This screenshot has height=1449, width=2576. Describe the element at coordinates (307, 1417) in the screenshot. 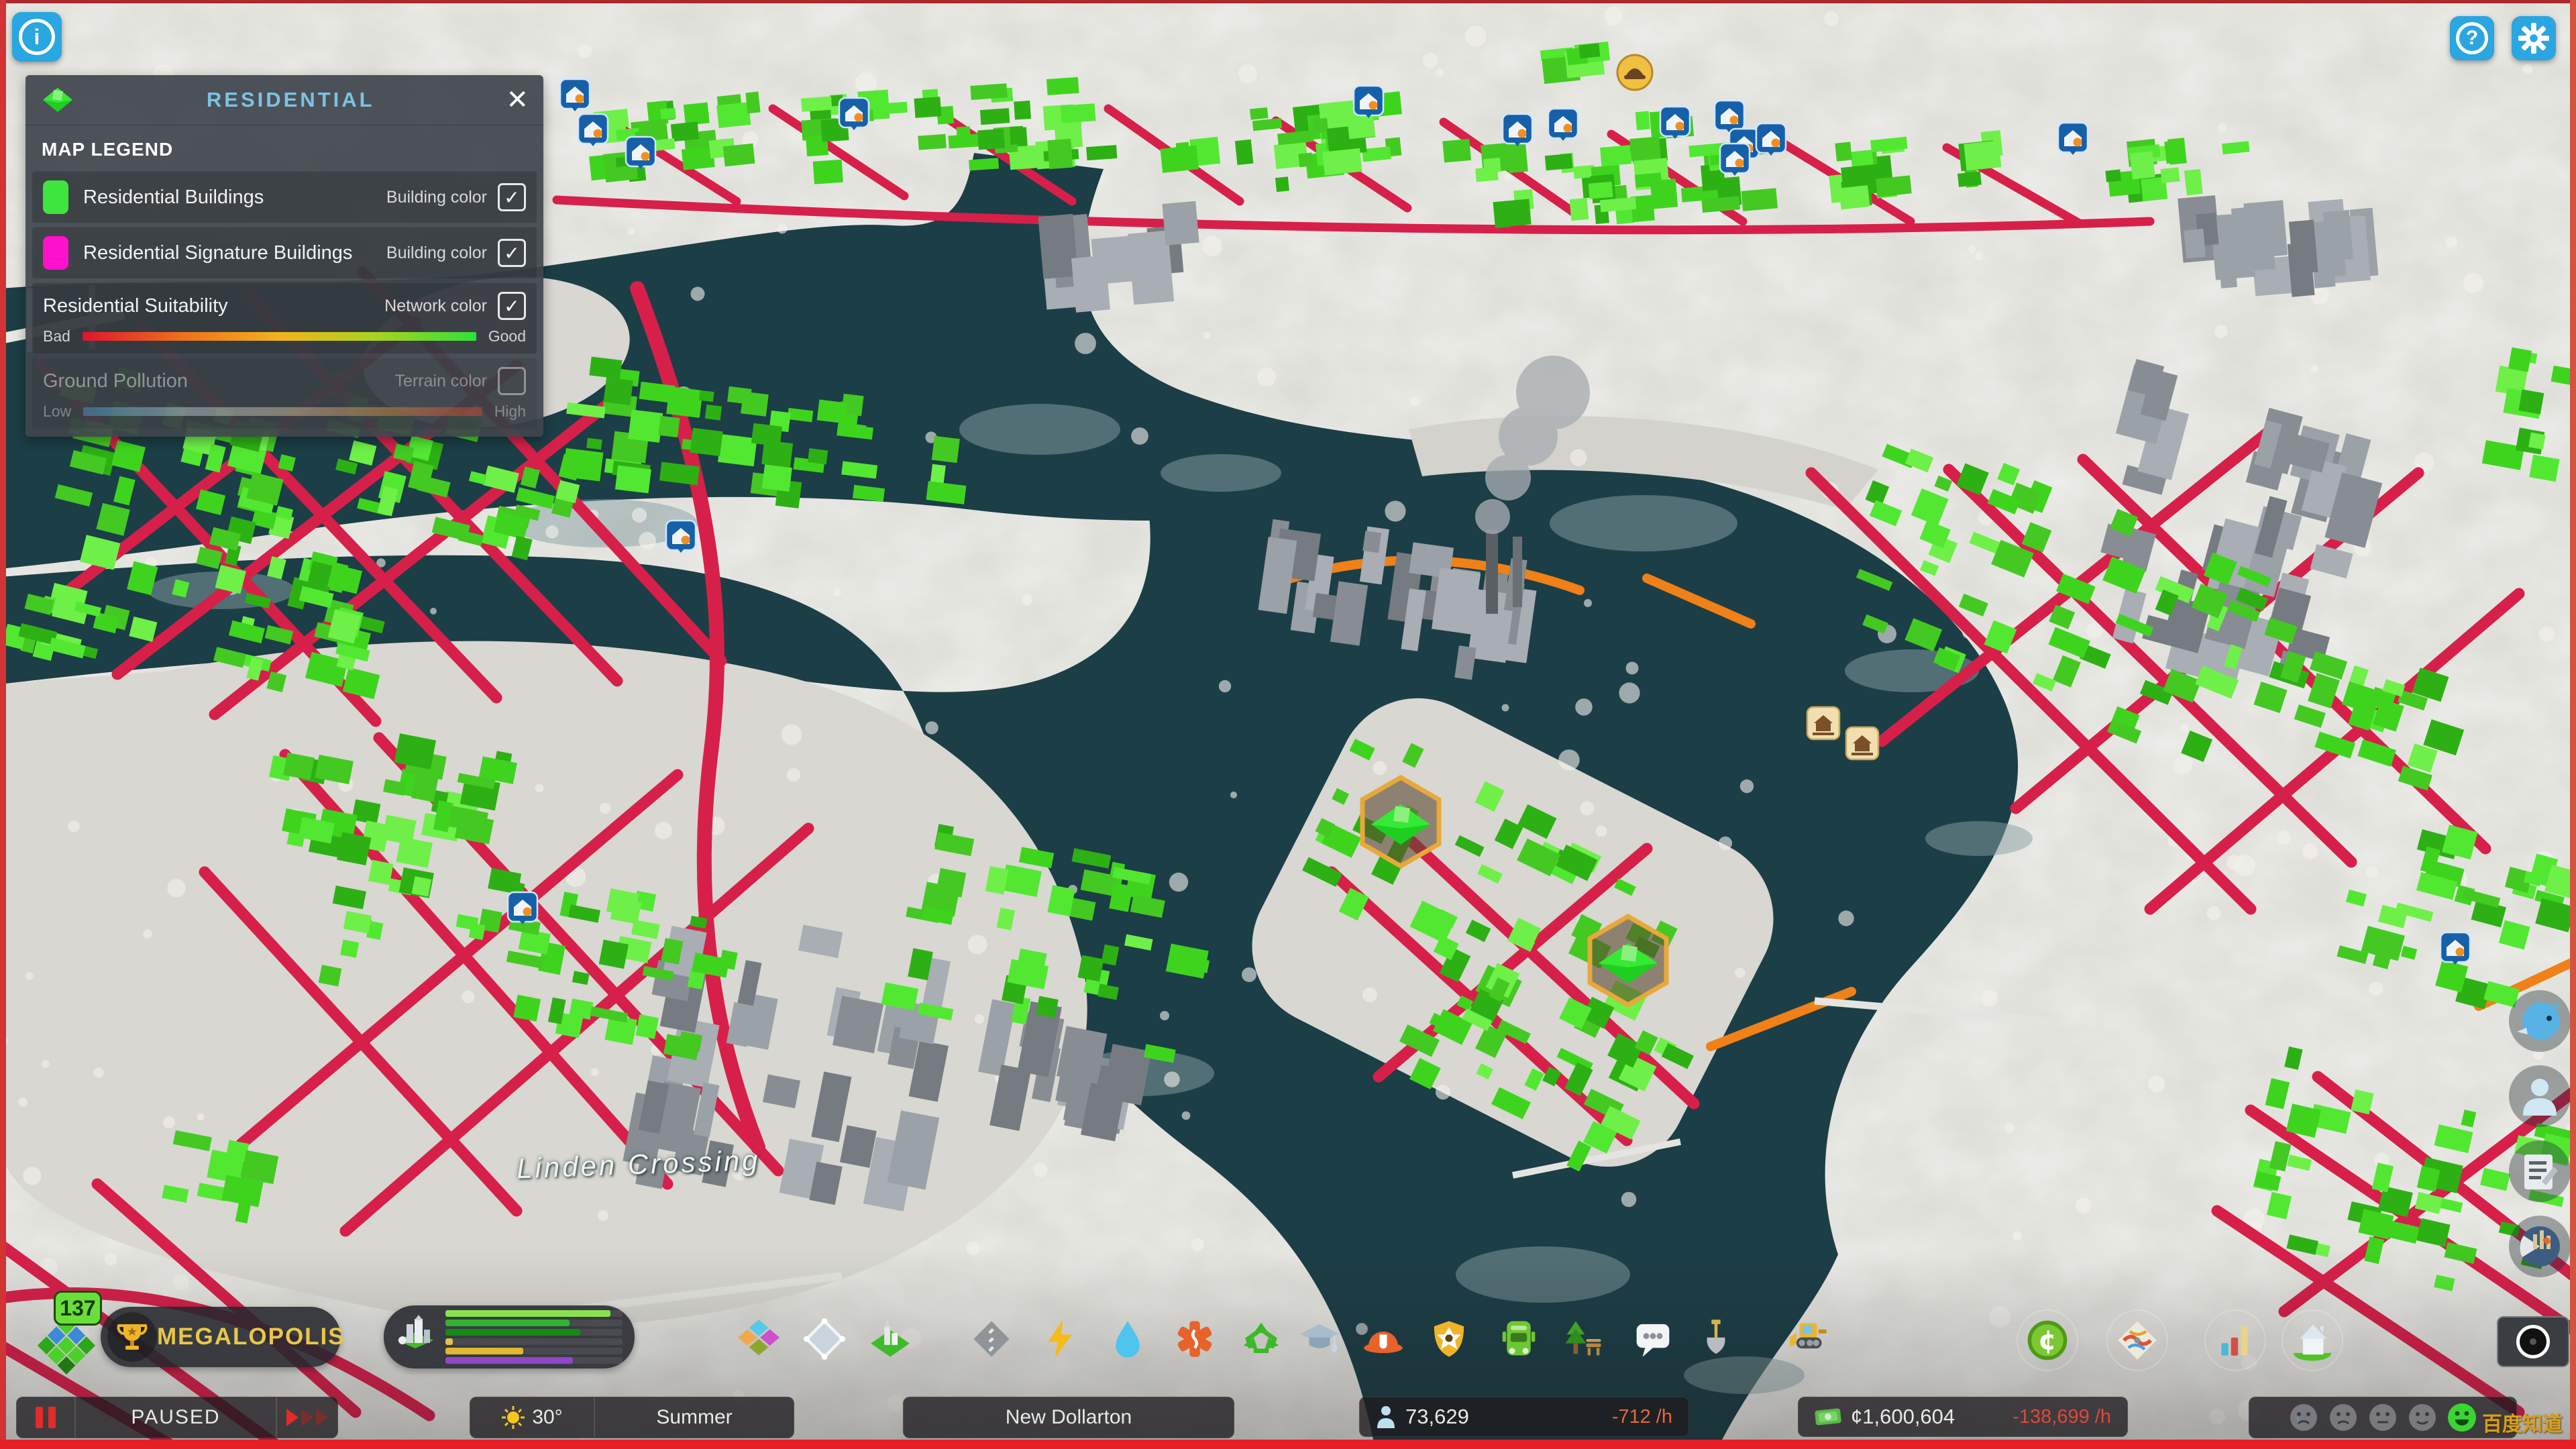

I see `speed-button` at that location.